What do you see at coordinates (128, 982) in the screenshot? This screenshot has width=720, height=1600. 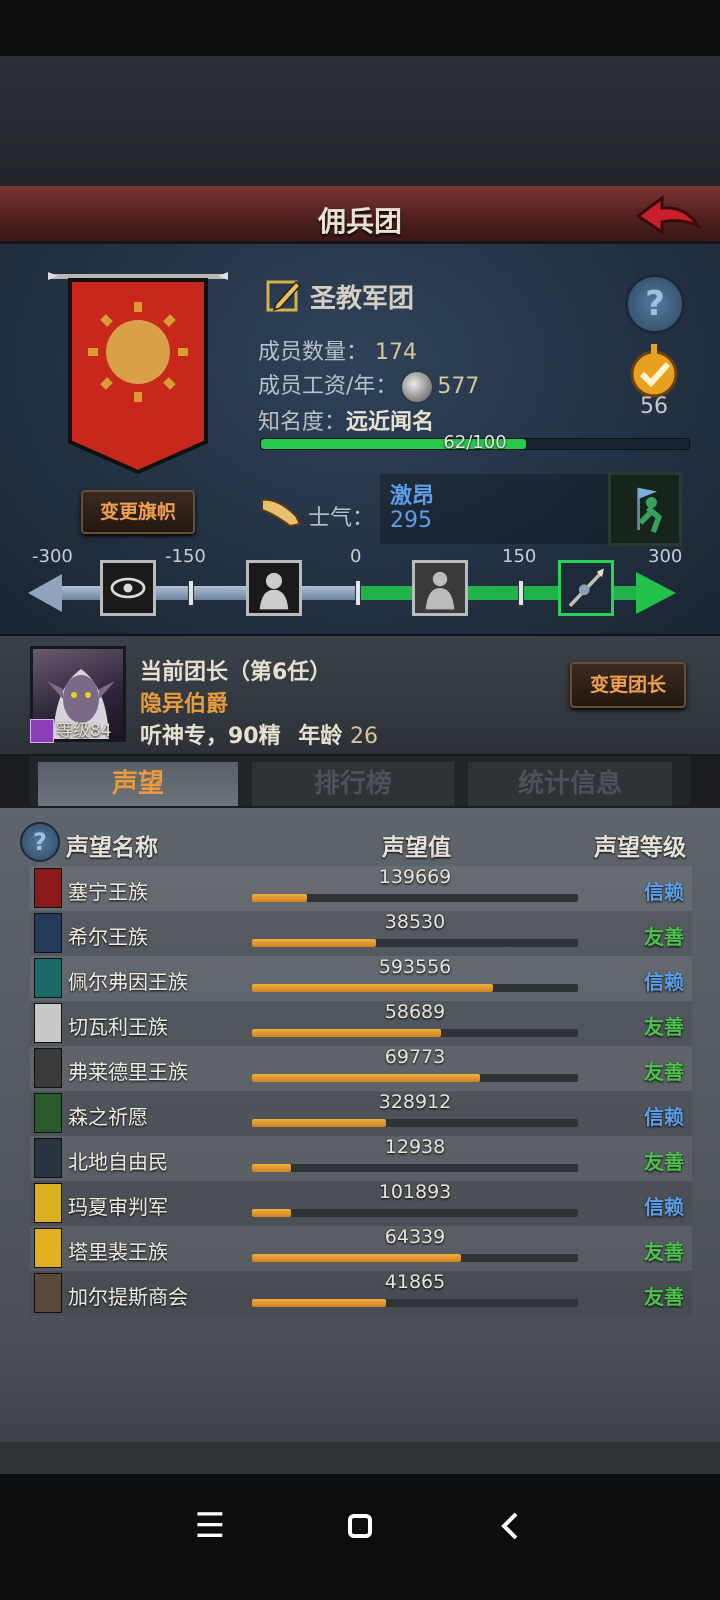 I see `faction-name: 佩尔弗因王族` at bounding box center [128, 982].